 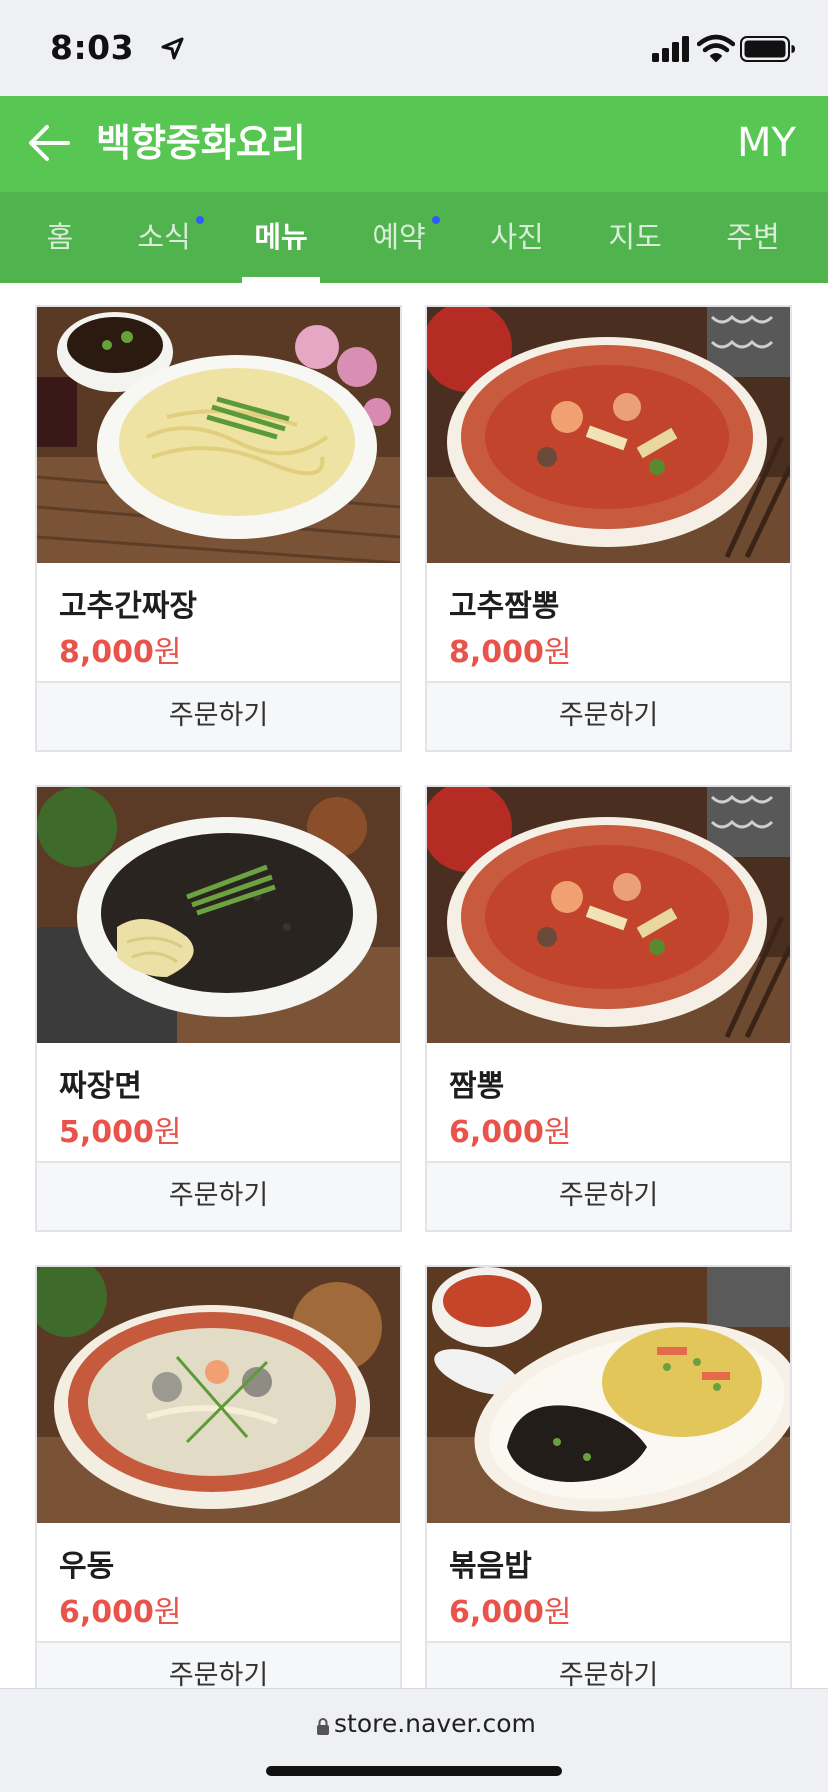 What do you see at coordinates (218, 435) in the screenshot?
I see `menu-photo-jjajang-separate` at bounding box center [218, 435].